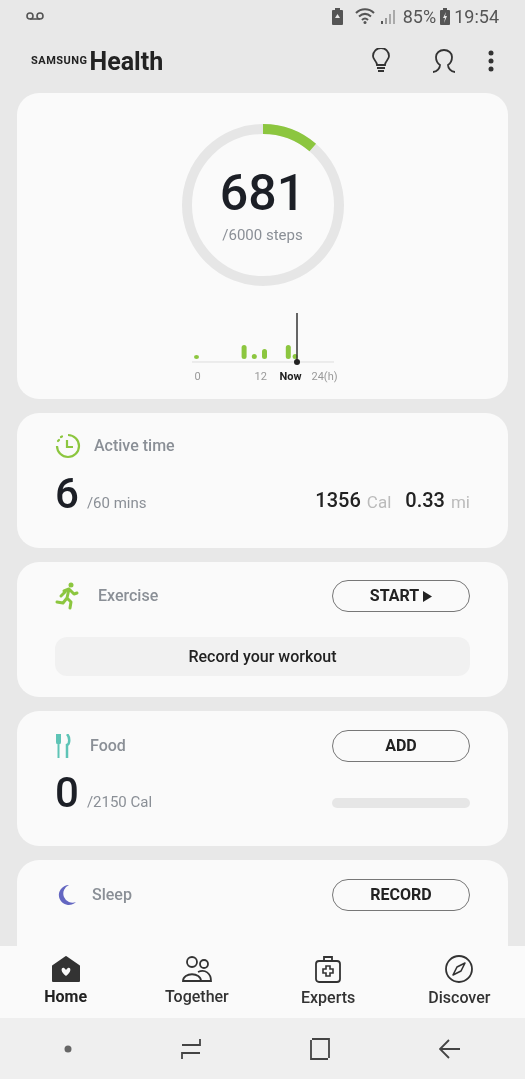  I want to click on people-icon, so click(196, 969).